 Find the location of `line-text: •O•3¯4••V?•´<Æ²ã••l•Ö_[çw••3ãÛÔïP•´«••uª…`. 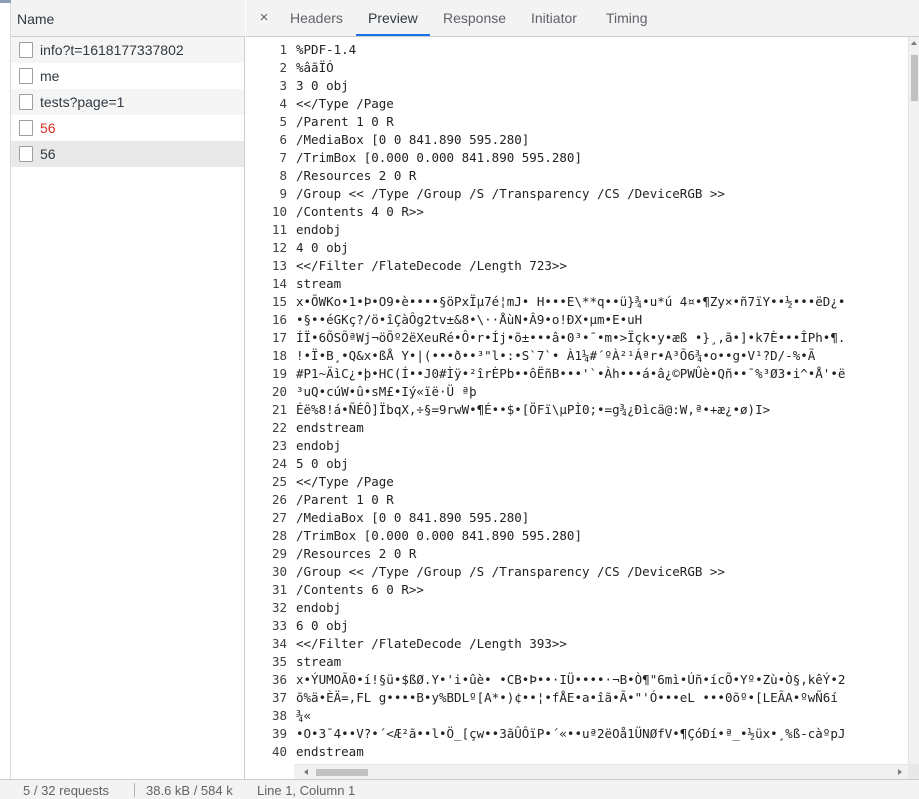

line-text: •O•3¯4••V?•´<Æ²ã••l•Ö_[çw••3ãÛÔïP•´«••uª… is located at coordinates (571, 733).